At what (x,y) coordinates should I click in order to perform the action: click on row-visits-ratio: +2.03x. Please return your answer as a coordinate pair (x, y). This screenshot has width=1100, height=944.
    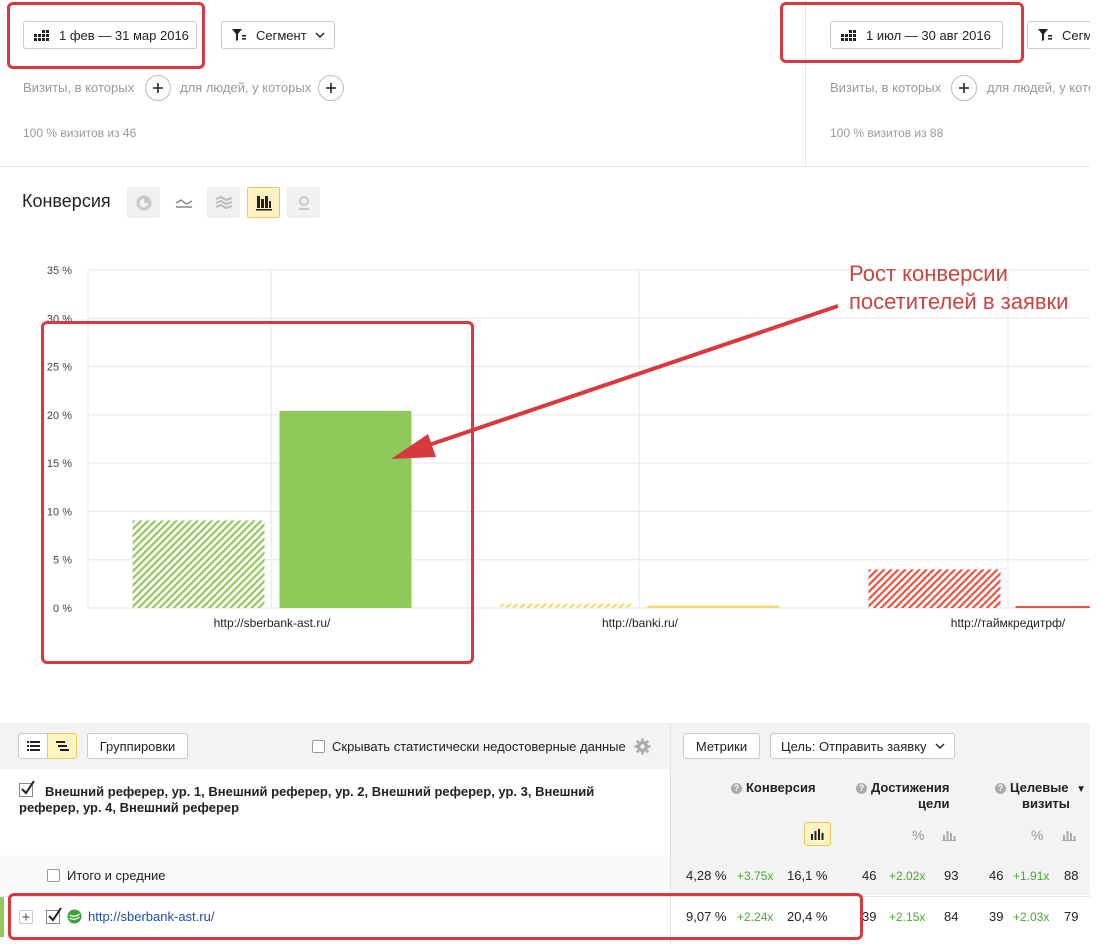
    Looking at the image, I should click on (1031, 917).